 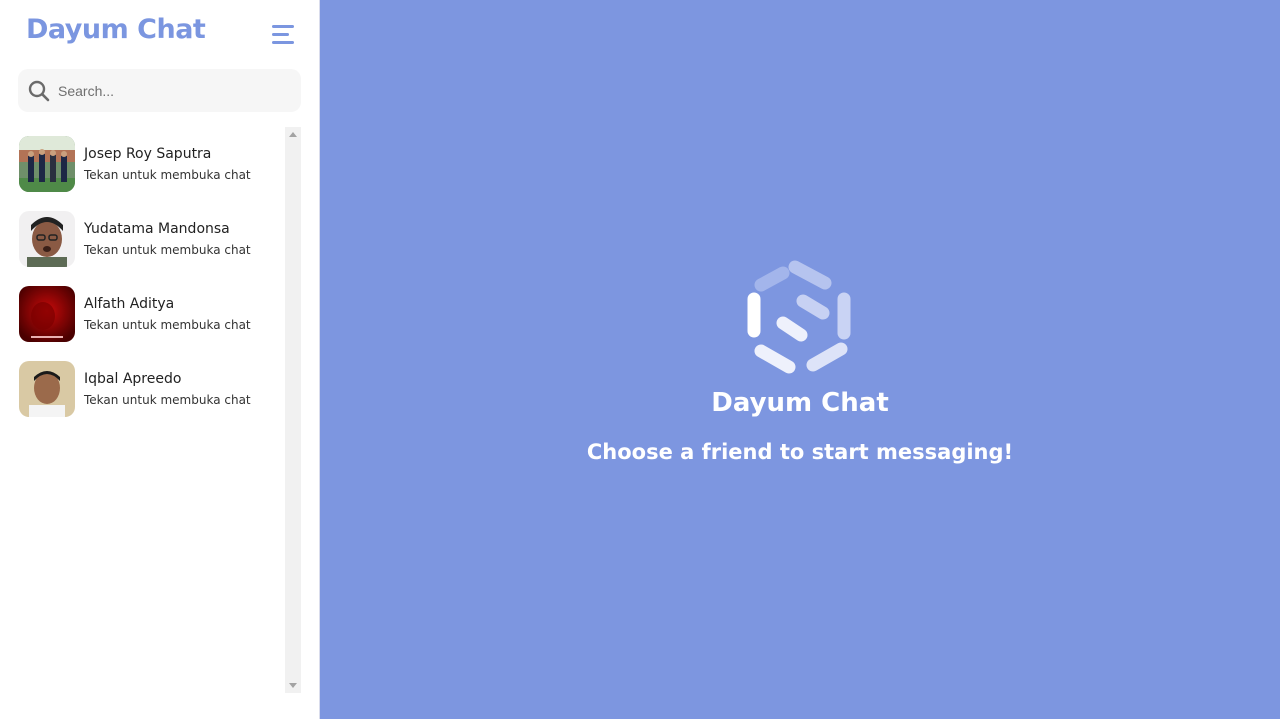 I want to click on contact-list-scrollbar, so click(x=293, y=410).